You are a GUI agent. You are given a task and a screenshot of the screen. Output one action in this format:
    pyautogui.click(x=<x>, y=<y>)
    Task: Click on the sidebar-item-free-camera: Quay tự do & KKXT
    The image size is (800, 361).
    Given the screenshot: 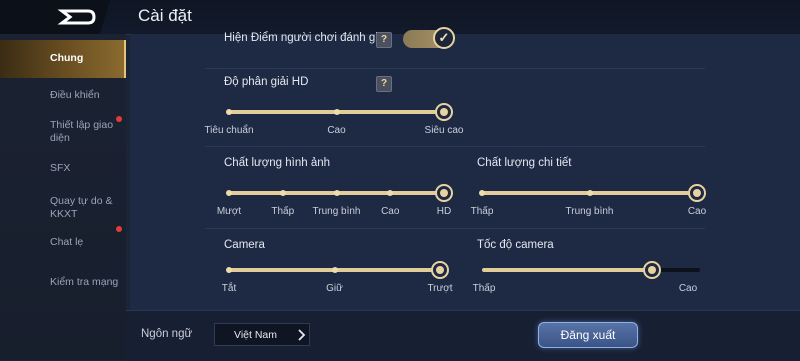 What is the action you would take?
    pyautogui.click(x=63, y=208)
    